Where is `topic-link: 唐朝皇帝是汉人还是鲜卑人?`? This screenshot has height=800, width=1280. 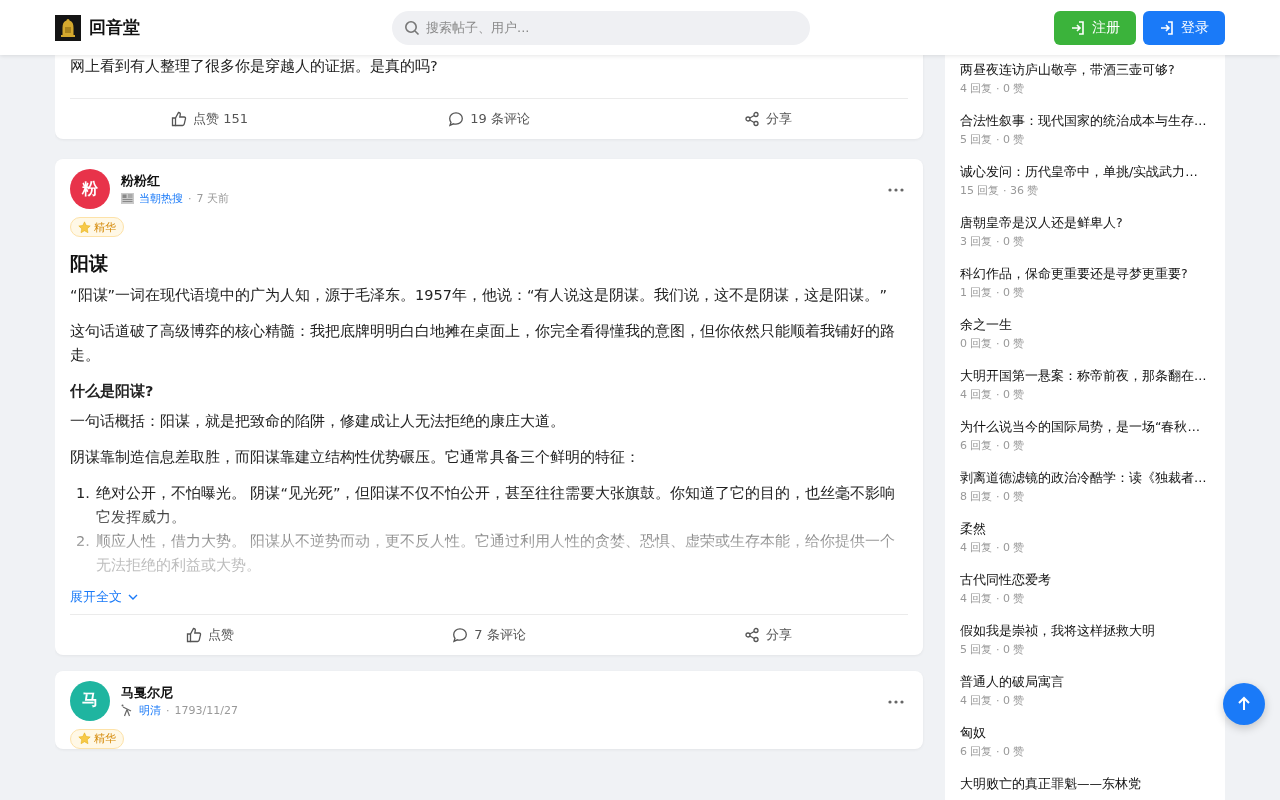
topic-link: 唐朝皇帝是汉人还是鲜卑人? is located at coordinates (1087, 223).